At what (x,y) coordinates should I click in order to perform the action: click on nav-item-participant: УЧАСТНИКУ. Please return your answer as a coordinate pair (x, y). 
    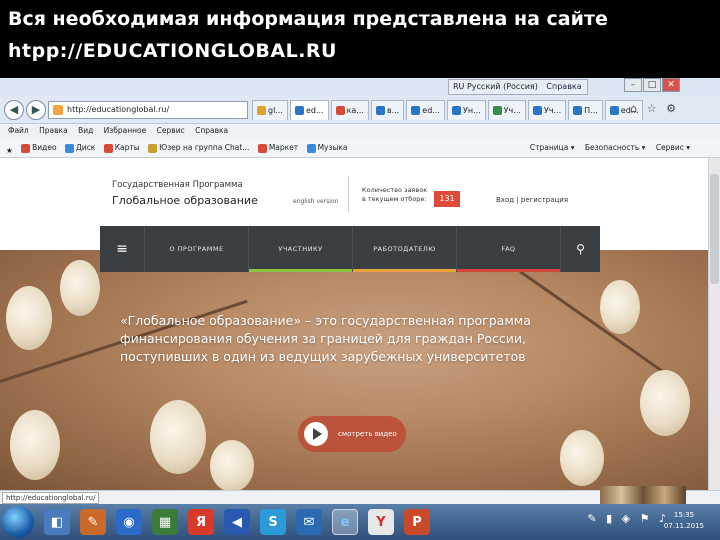
    Looking at the image, I should click on (300, 249).